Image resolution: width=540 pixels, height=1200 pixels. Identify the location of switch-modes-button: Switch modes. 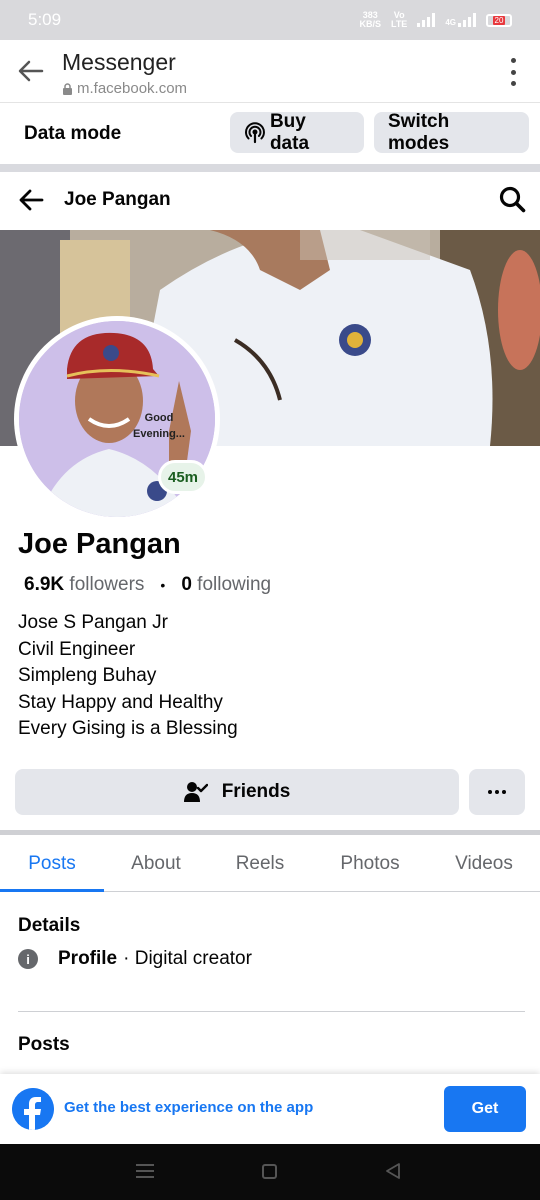
(451, 132).